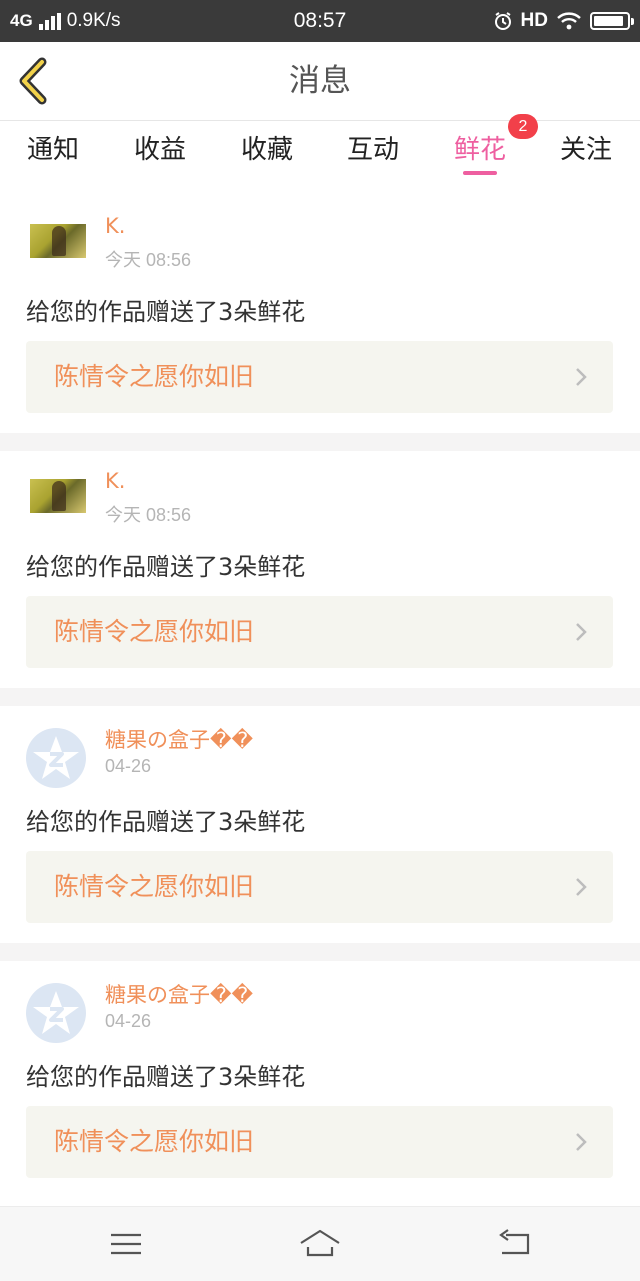 The height and width of the screenshot is (1281, 640). Describe the element at coordinates (126, 1244) in the screenshot. I see `menu-icon` at that location.